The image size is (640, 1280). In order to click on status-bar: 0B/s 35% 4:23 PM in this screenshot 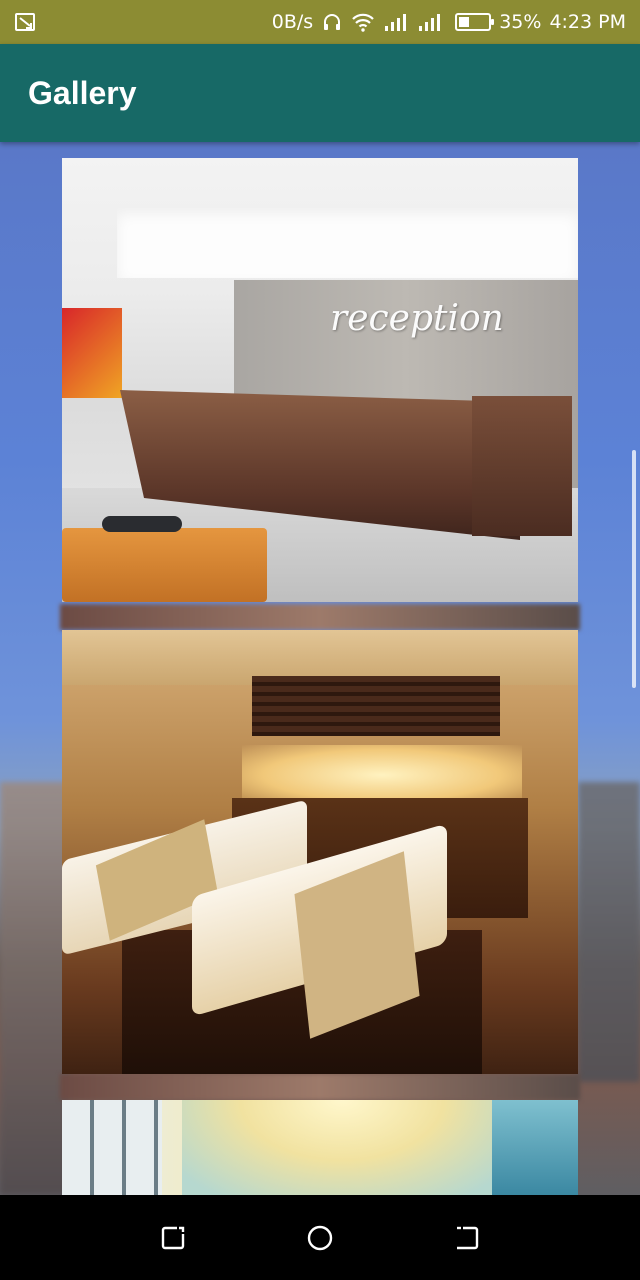, I will do `click(320, 22)`.